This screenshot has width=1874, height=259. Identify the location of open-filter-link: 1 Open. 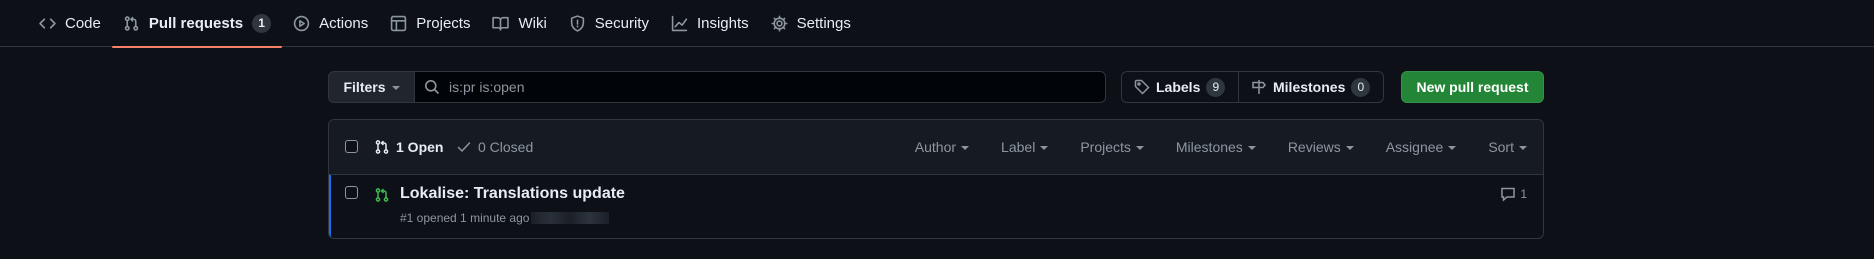
(408, 147).